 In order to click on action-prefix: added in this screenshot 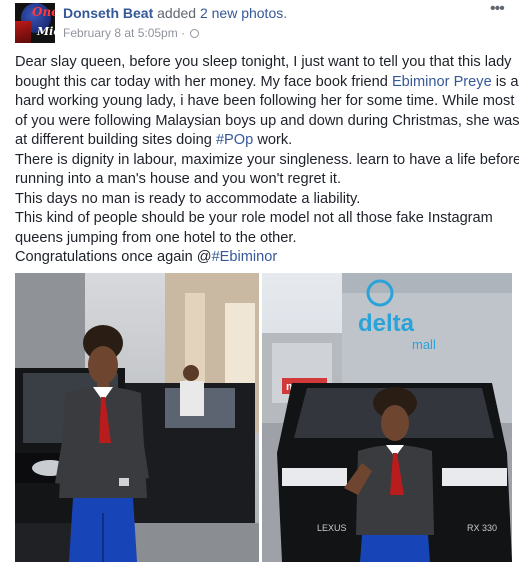, I will do `click(176, 13)`.